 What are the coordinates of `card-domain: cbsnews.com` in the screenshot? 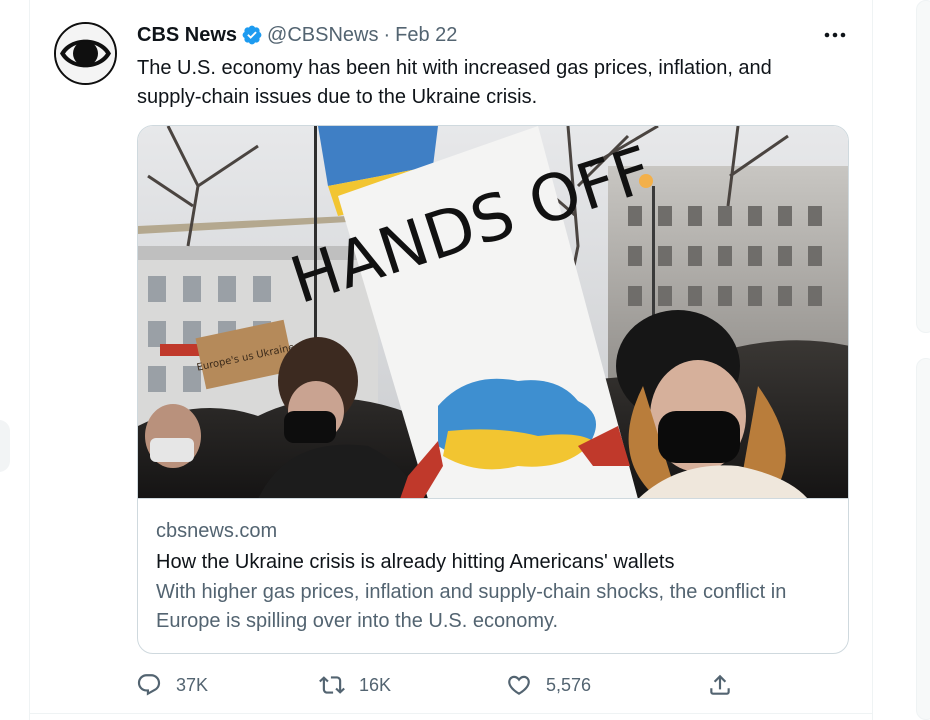 It's located at (217, 531).